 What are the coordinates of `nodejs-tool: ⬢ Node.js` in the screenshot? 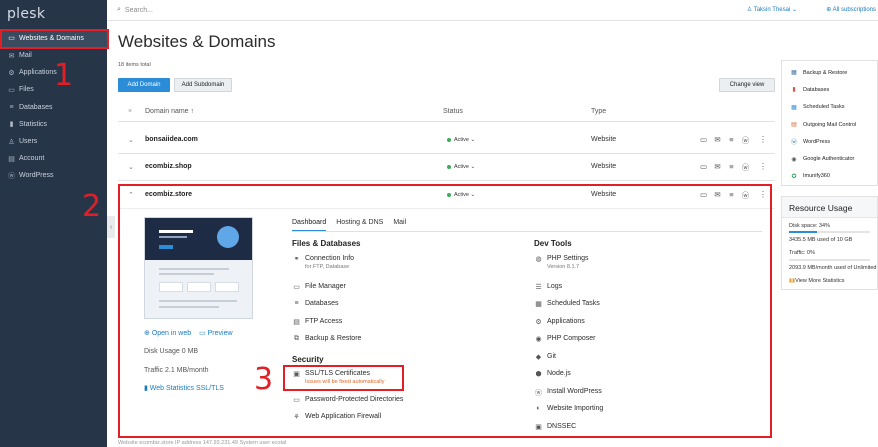 It's located at (552, 374).